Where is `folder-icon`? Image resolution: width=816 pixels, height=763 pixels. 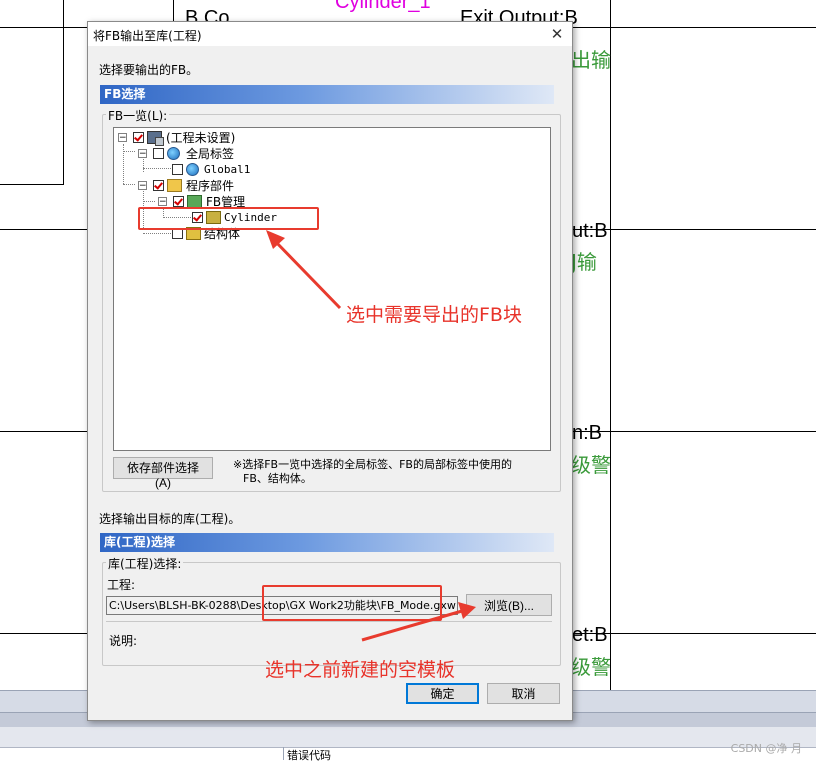
folder-icon is located at coordinates (174, 185).